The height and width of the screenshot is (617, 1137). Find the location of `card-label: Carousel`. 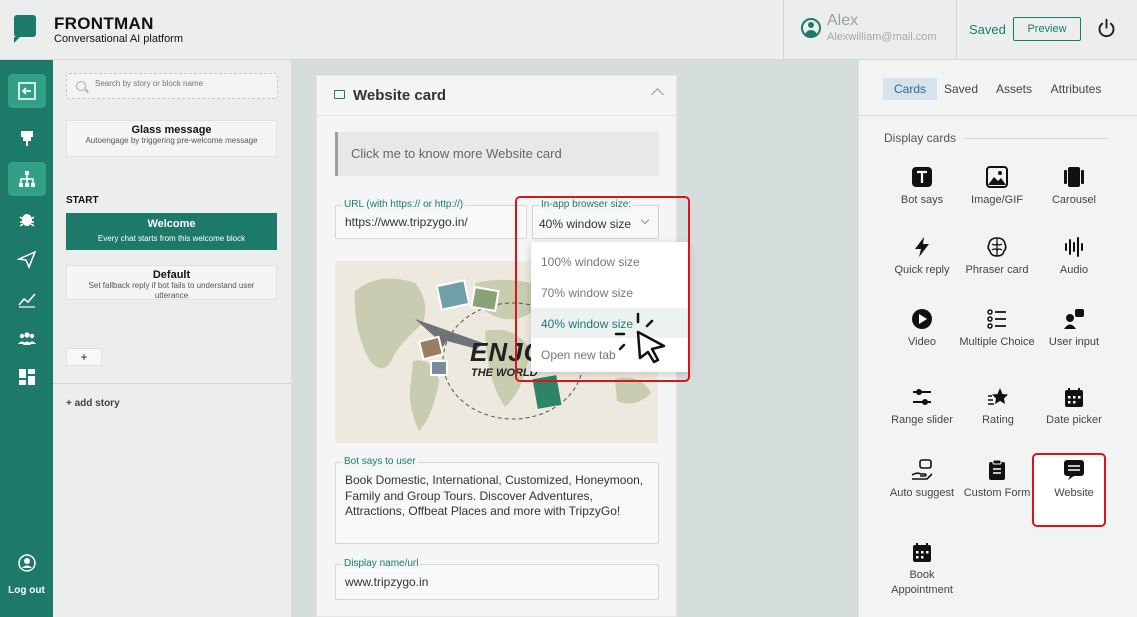

card-label: Carousel is located at coordinates (1074, 200).